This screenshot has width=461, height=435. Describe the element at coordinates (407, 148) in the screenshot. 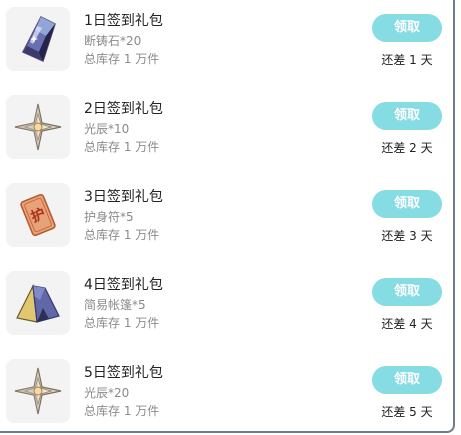

I see `days-remaining: 还差 2 天` at that location.